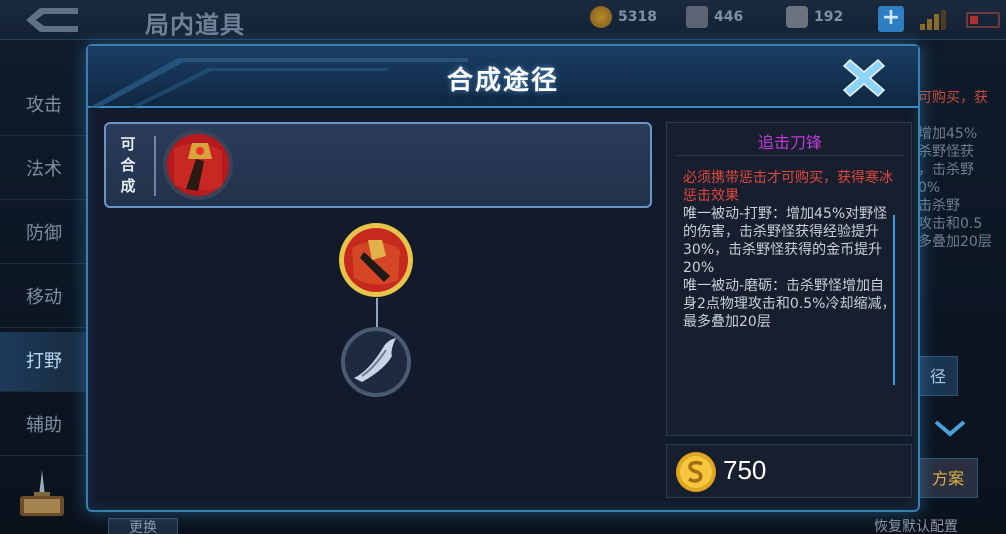 This screenshot has width=1006, height=534. Describe the element at coordinates (955, 242) in the screenshot. I see `bg-text-line-8: 多叠加20层` at that location.